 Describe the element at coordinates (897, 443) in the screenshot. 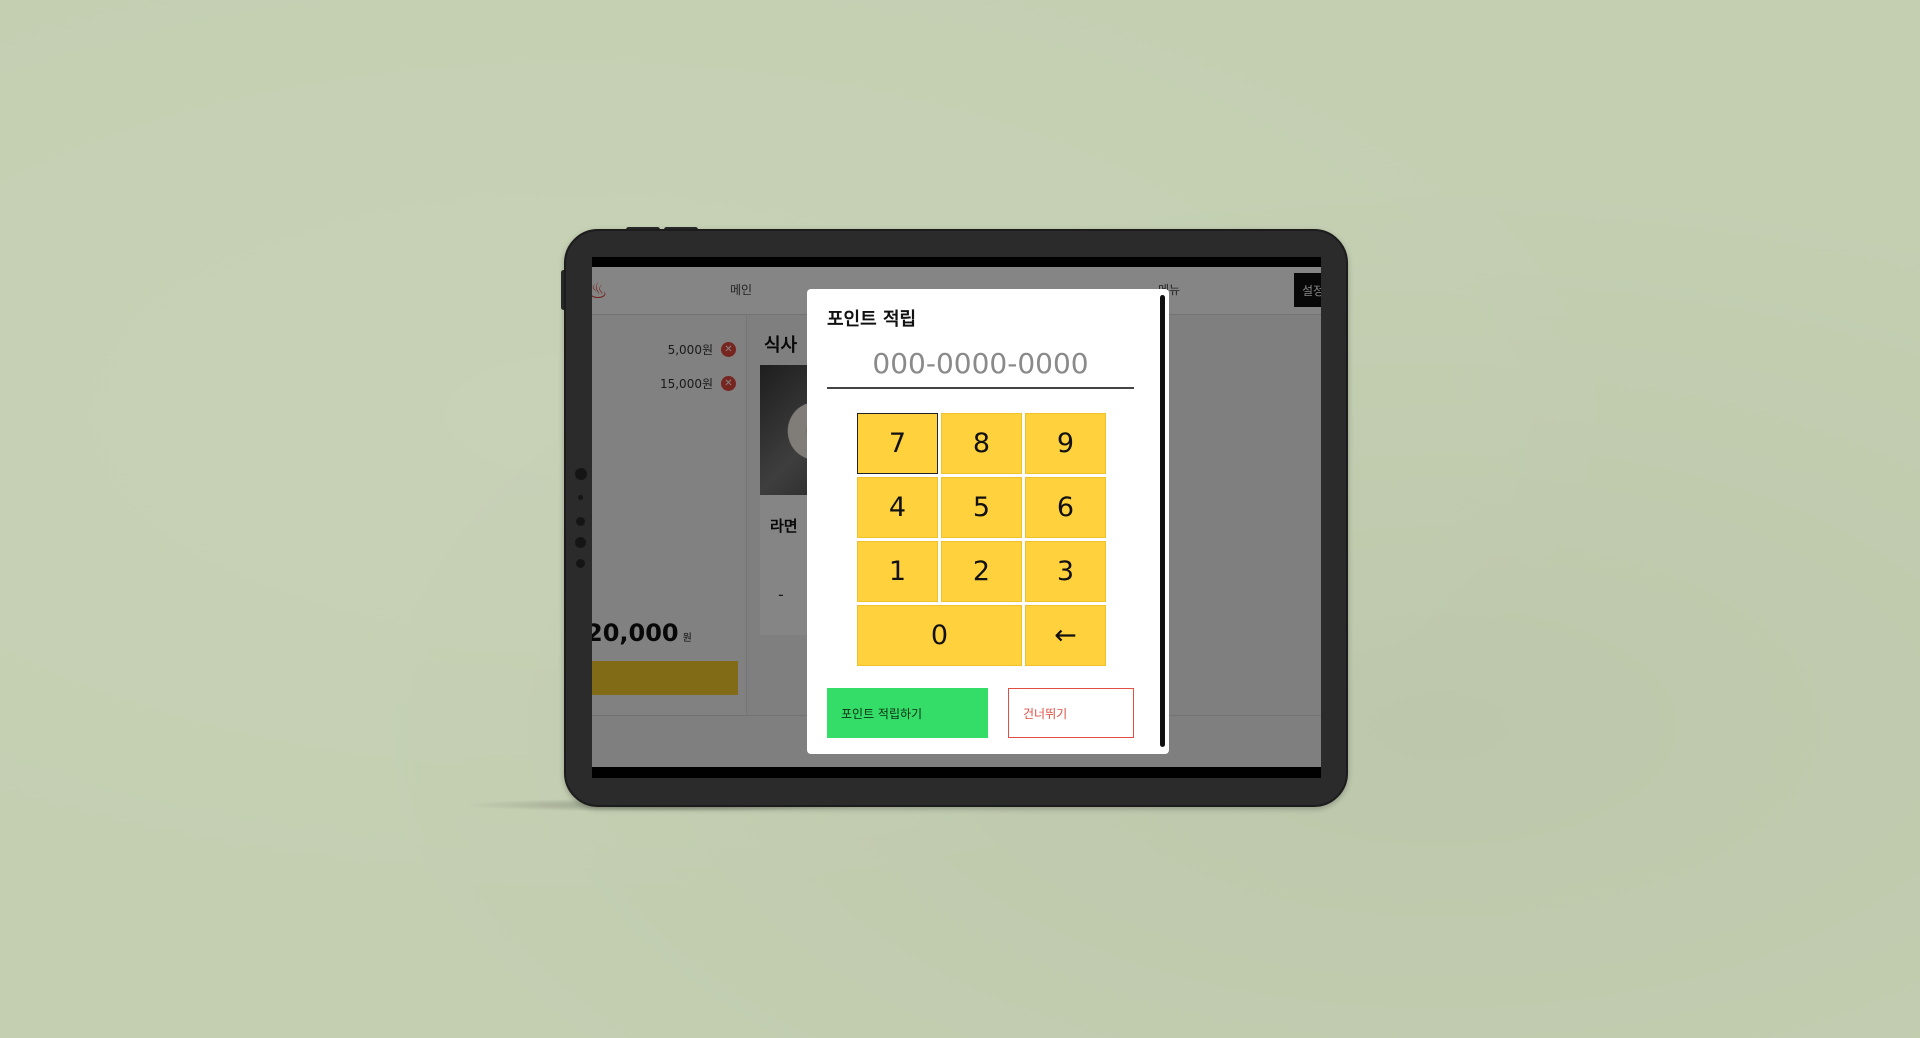

I see `key-7: 7` at that location.